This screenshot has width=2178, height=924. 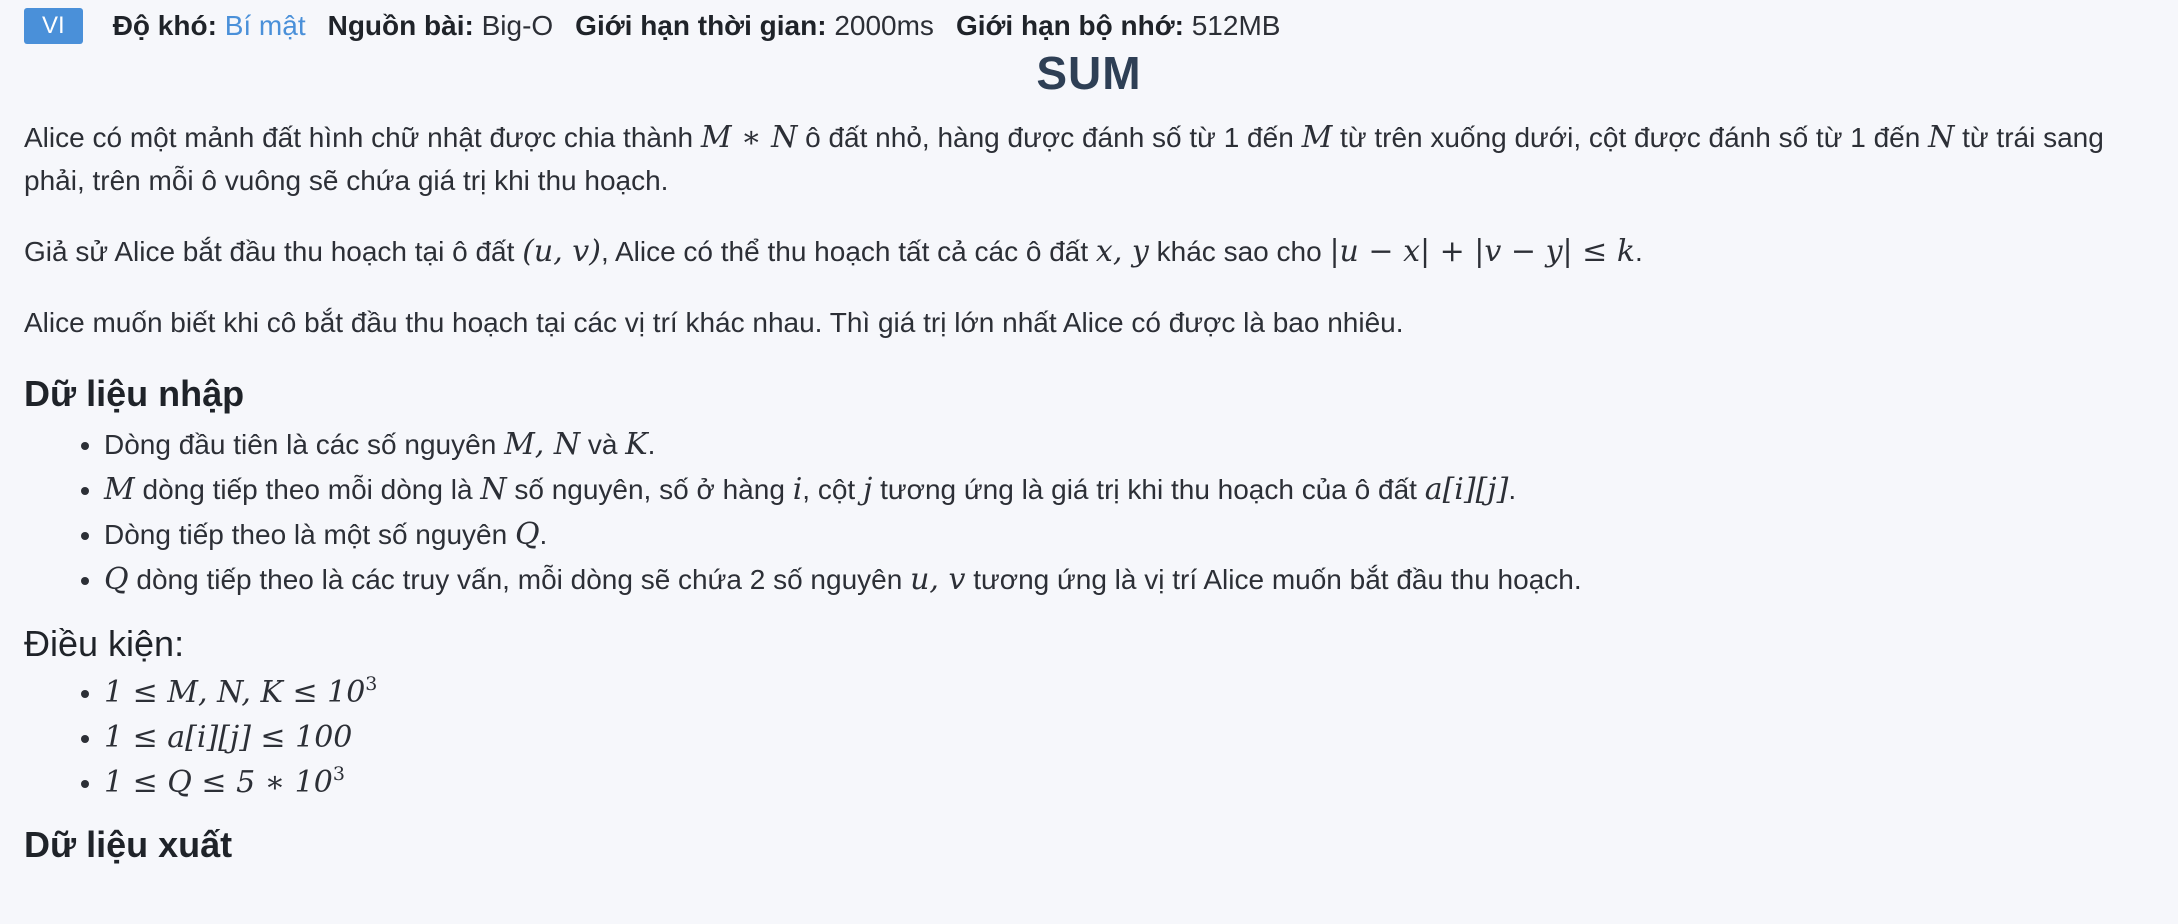 I want to click on constraint-item-1: 1 ≤ M, N, K ≤ 103, so click(x=1129, y=692).